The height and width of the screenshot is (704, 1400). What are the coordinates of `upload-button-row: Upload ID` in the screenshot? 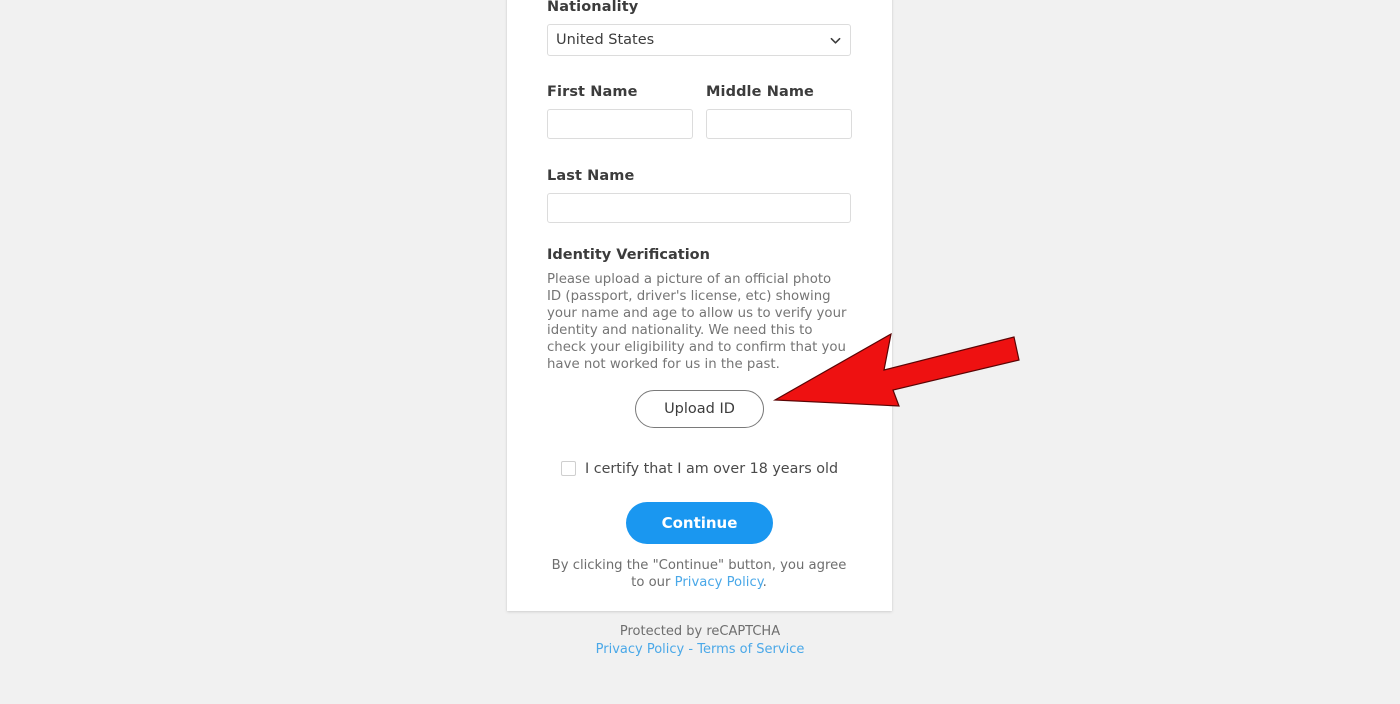 It's located at (699, 408).